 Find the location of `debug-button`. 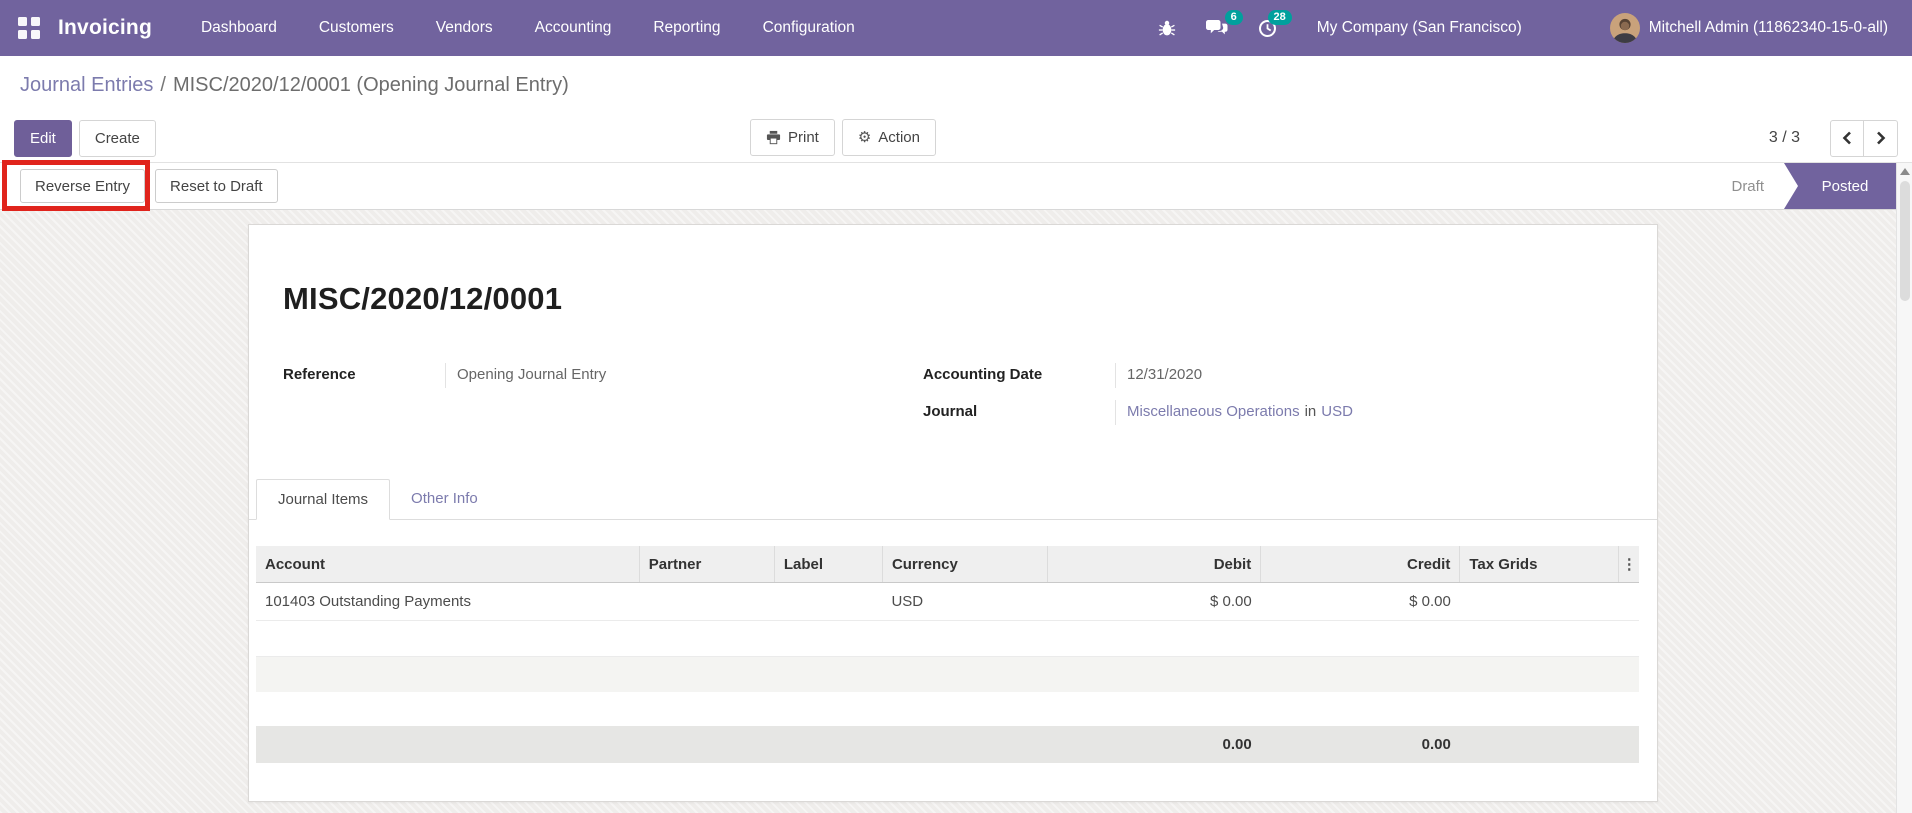

debug-button is located at coordinates (1167, 28).